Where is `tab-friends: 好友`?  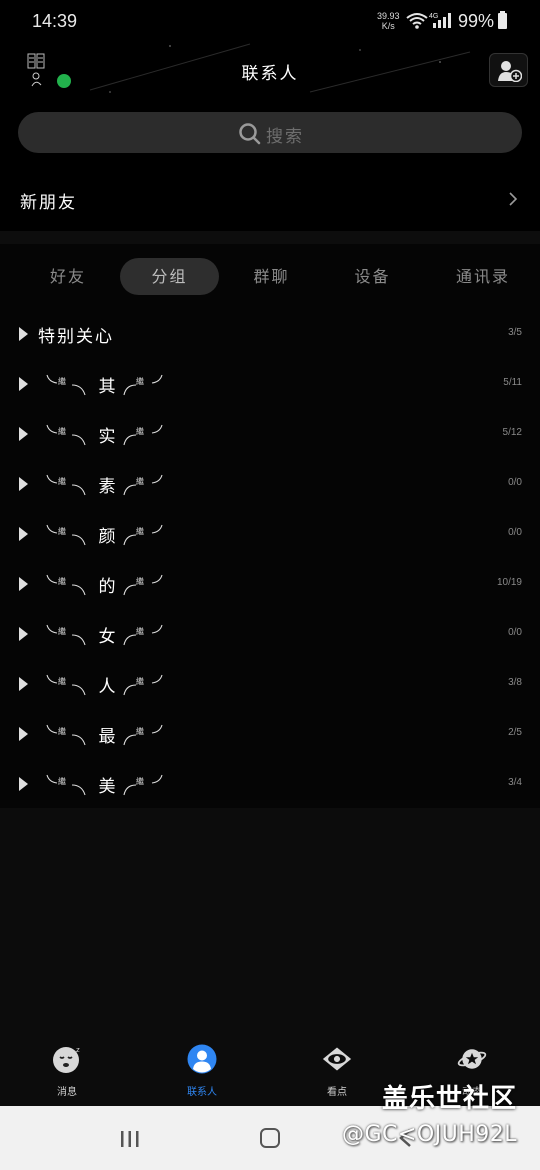
tab-friends: 好友 is located at coordinates (68, 276).